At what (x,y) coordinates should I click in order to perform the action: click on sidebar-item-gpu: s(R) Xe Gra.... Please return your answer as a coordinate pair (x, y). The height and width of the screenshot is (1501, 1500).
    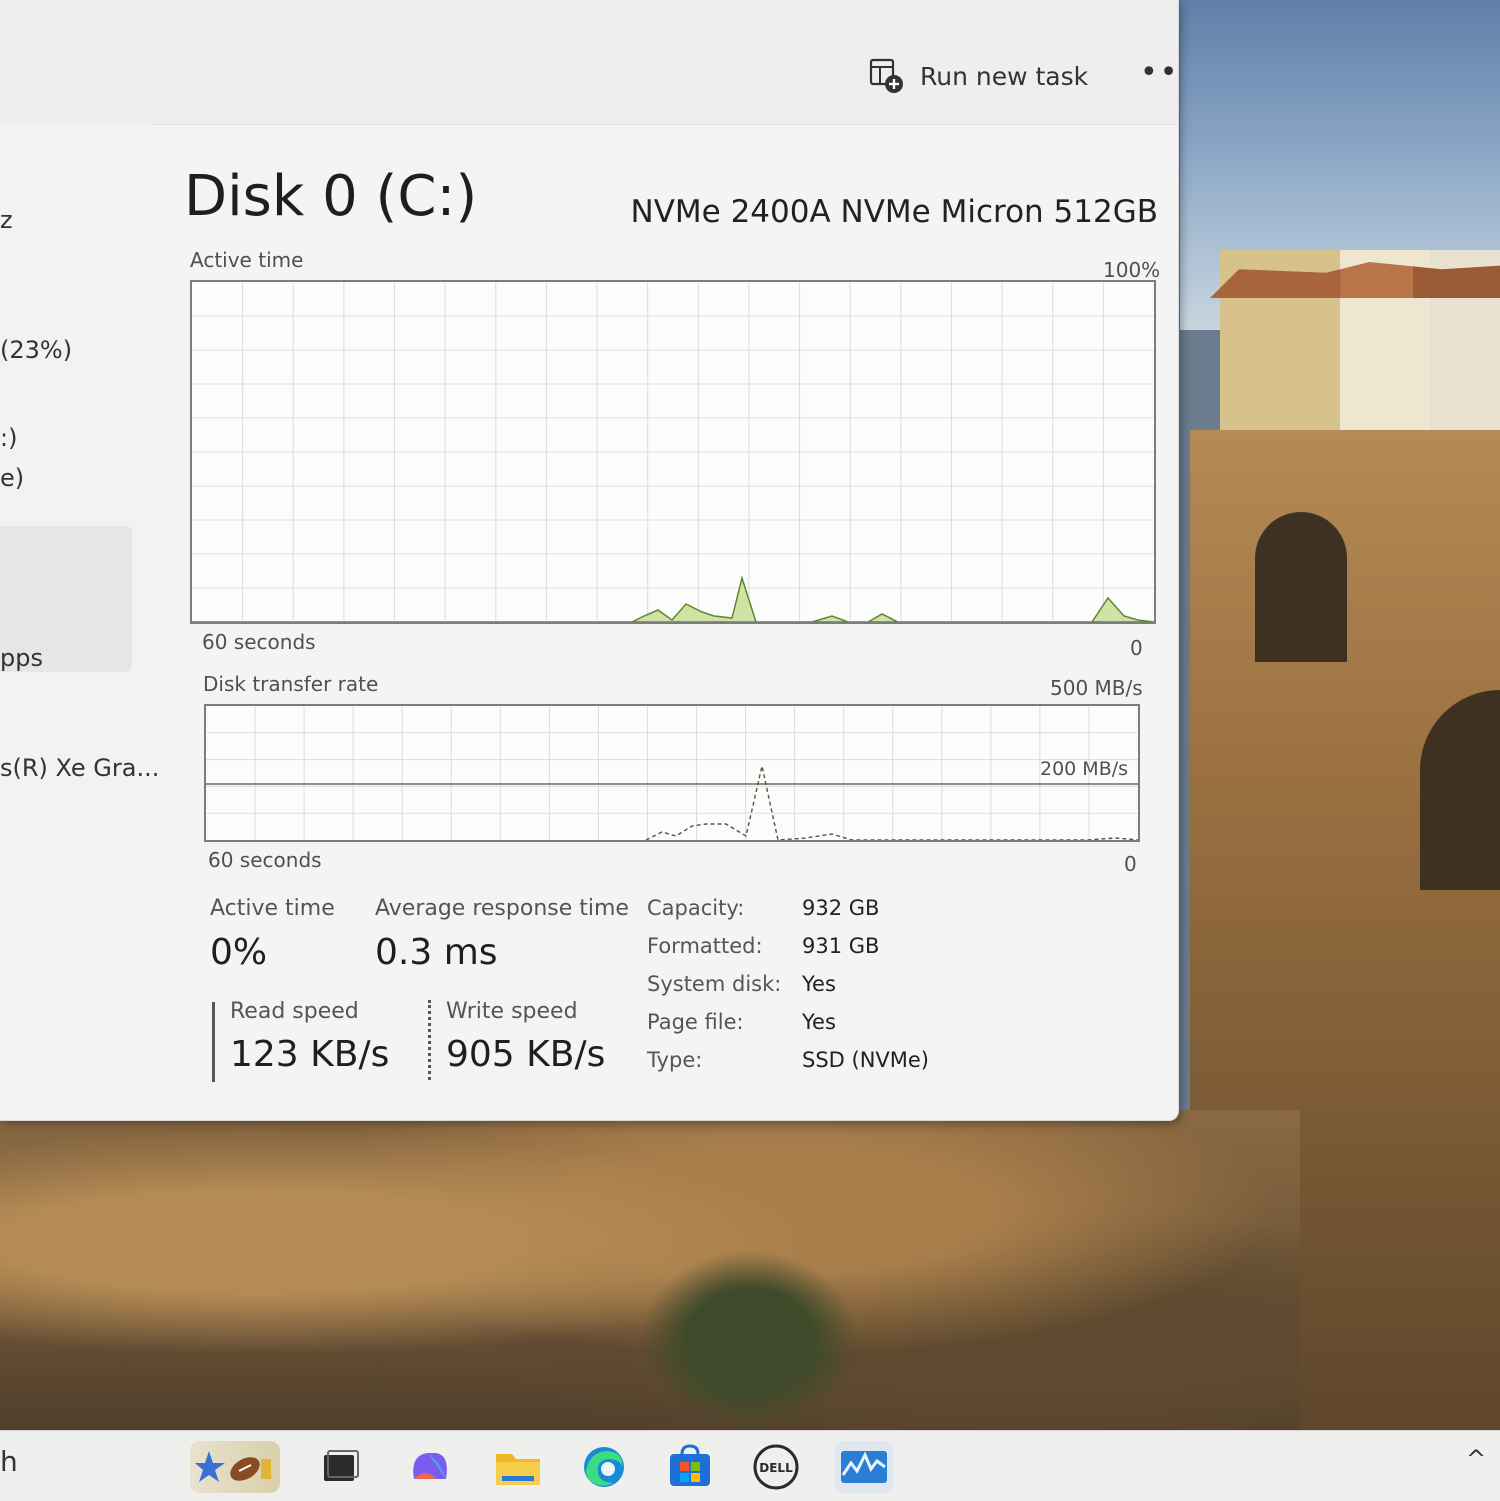
    Looking at the image, I should click on (79, 768).